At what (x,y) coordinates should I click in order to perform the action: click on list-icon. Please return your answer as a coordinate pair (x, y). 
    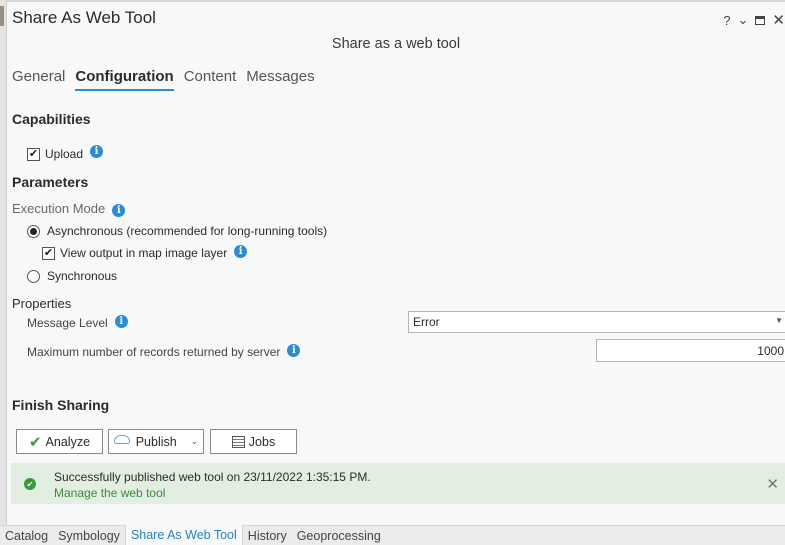
    Looking at the image, I should click on (238, 441).